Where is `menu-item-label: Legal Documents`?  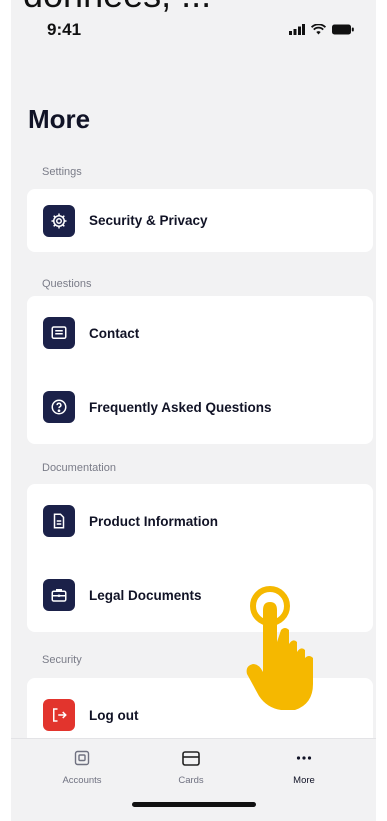
menu-item-label: Legal Documents is located at coordinates (145, 595).